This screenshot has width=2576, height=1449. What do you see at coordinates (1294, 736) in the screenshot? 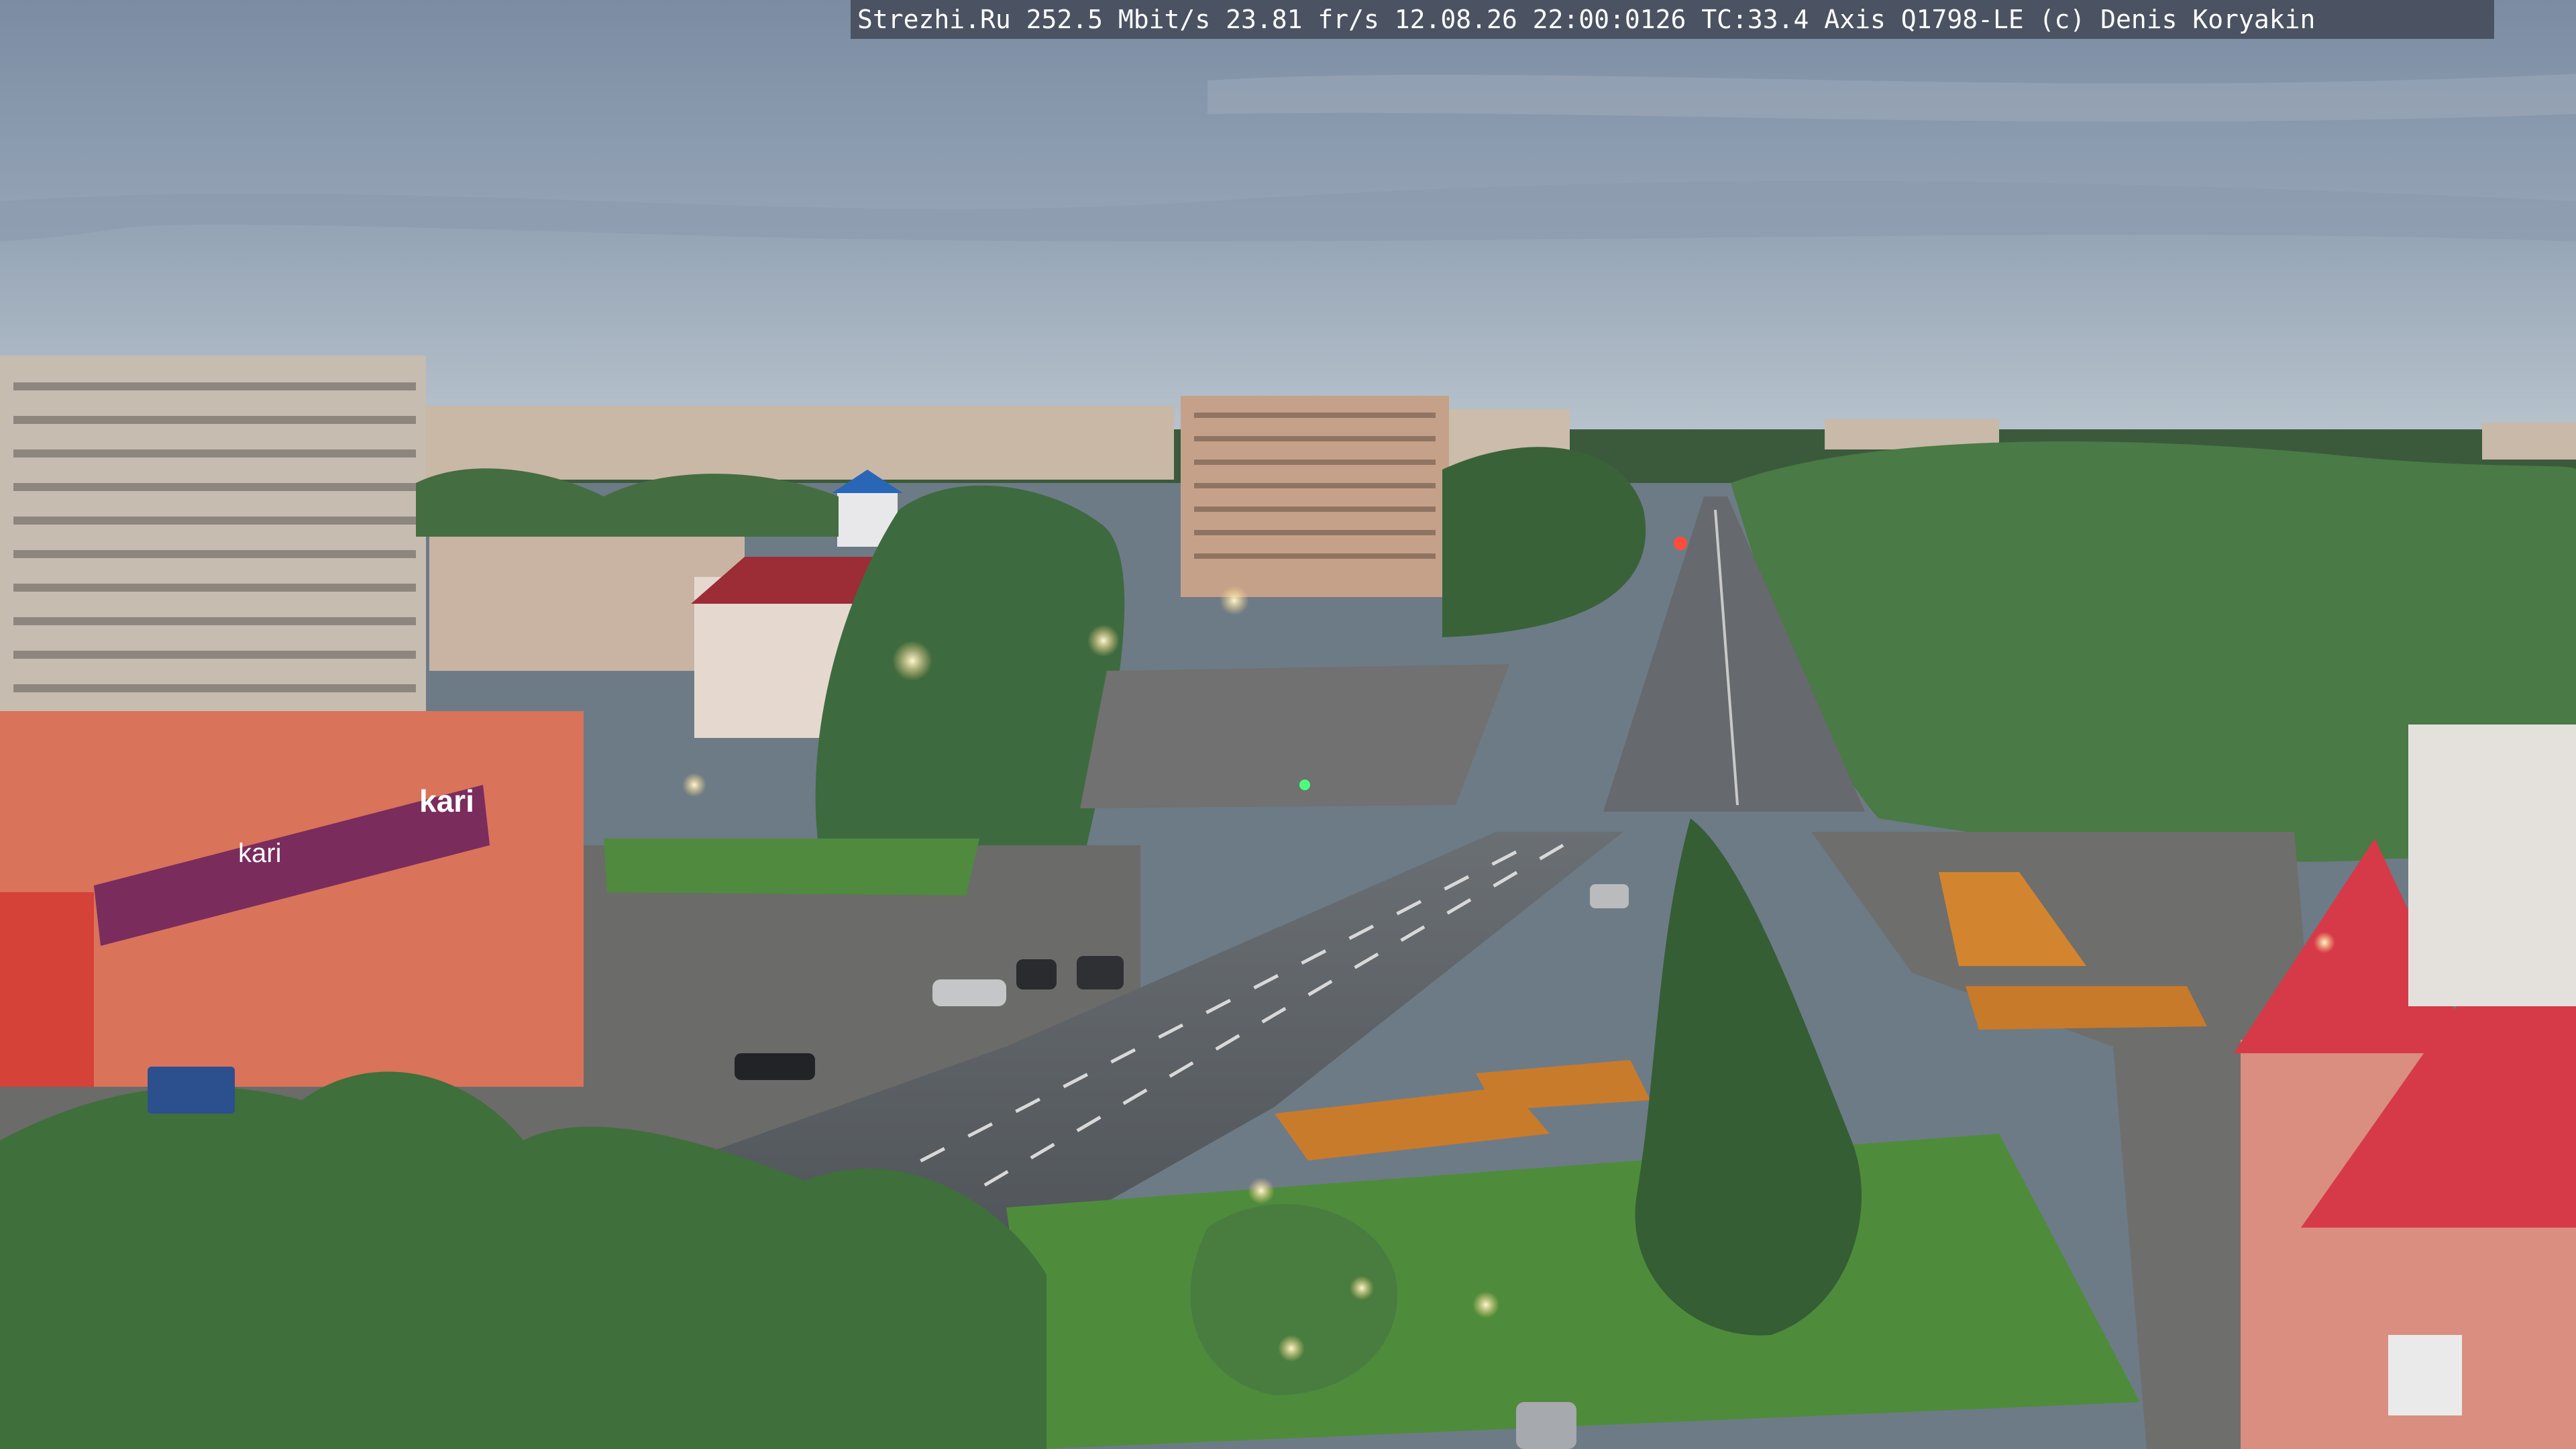
I see `town-square-plaza` at bounding box center [1294, 736].